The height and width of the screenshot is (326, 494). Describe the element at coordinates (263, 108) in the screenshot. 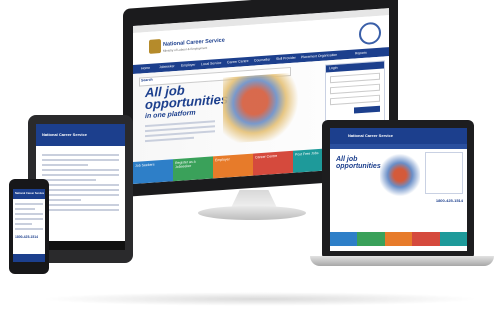

I see `india-map-crowd-image` at that location.